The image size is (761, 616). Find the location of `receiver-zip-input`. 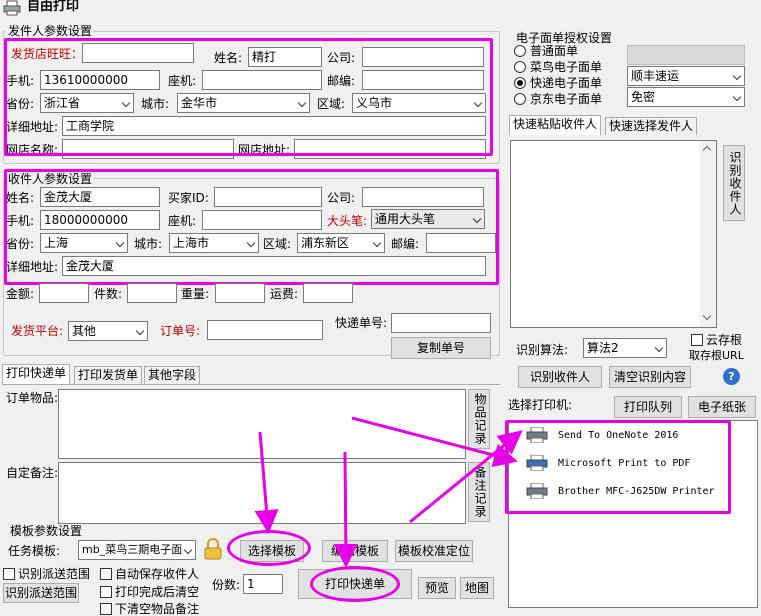

receiver-zip-input is located at coordinates (461, 243).